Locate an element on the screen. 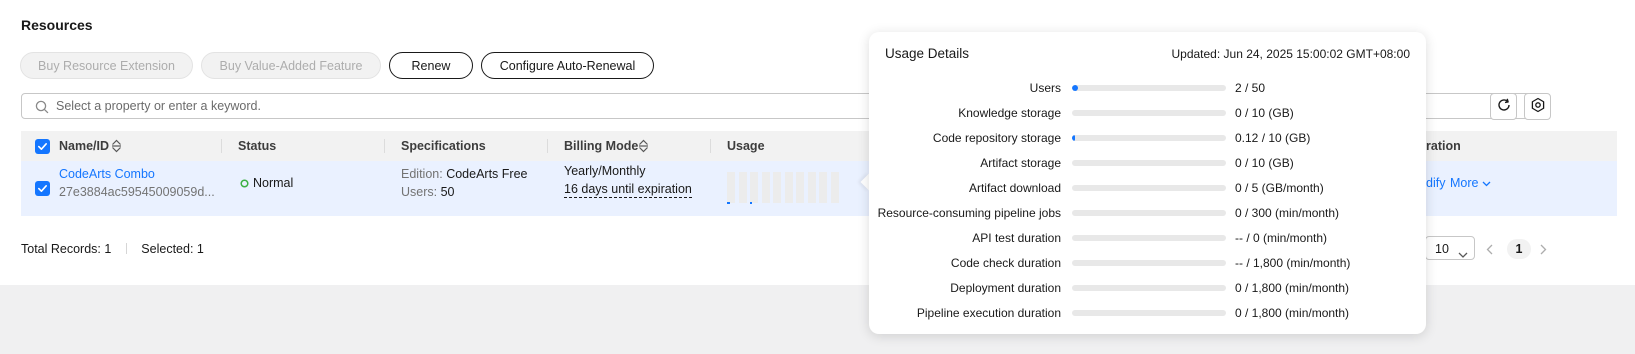  total-records: Total Records: 1 is located at coordinates (66, 249).